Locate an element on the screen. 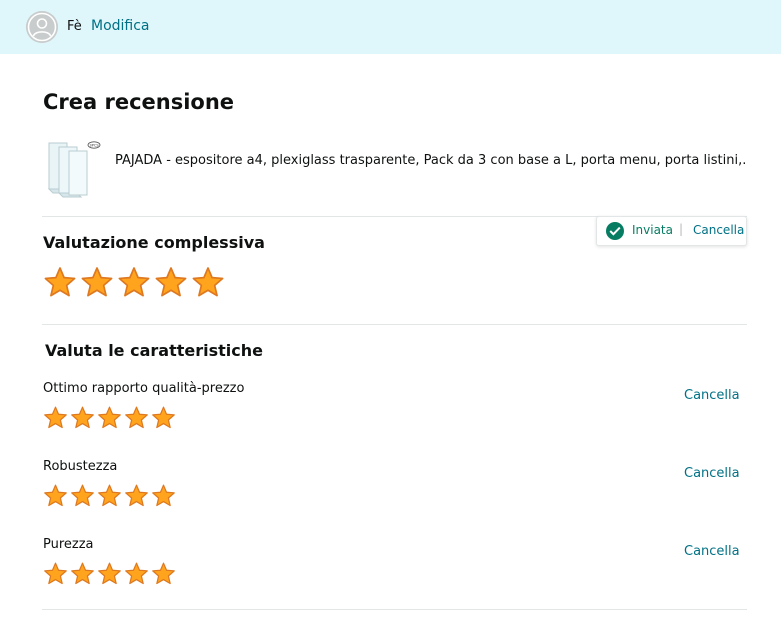 Image resolution: width=781 pixels, height=622 pixels. feature-name: Ottimo rapporto qualità-prezzo is located at coordinates (144, 388).